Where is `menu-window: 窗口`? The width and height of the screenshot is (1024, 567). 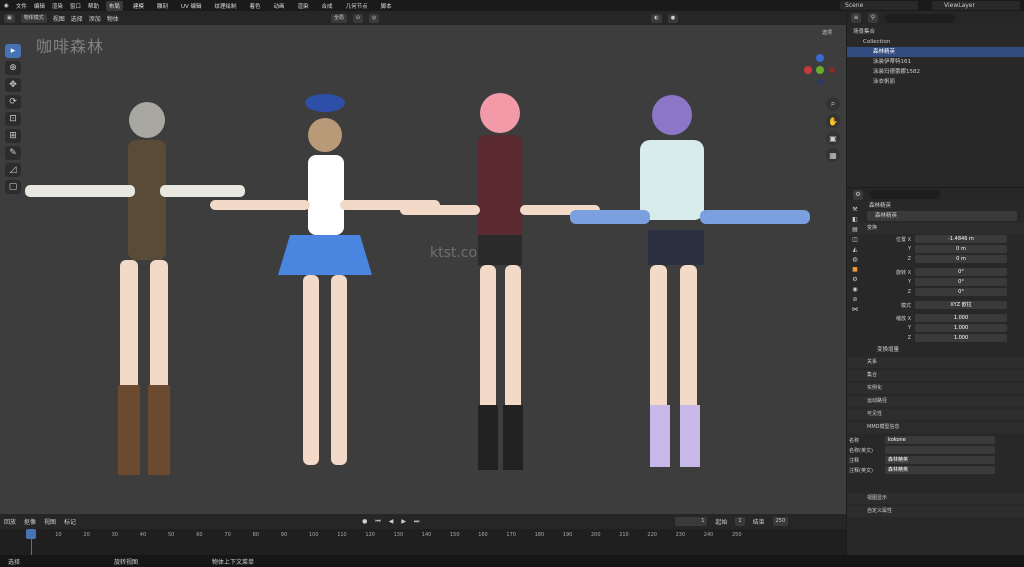
menu-window: 窗口 is located at coordinates (75, 6).